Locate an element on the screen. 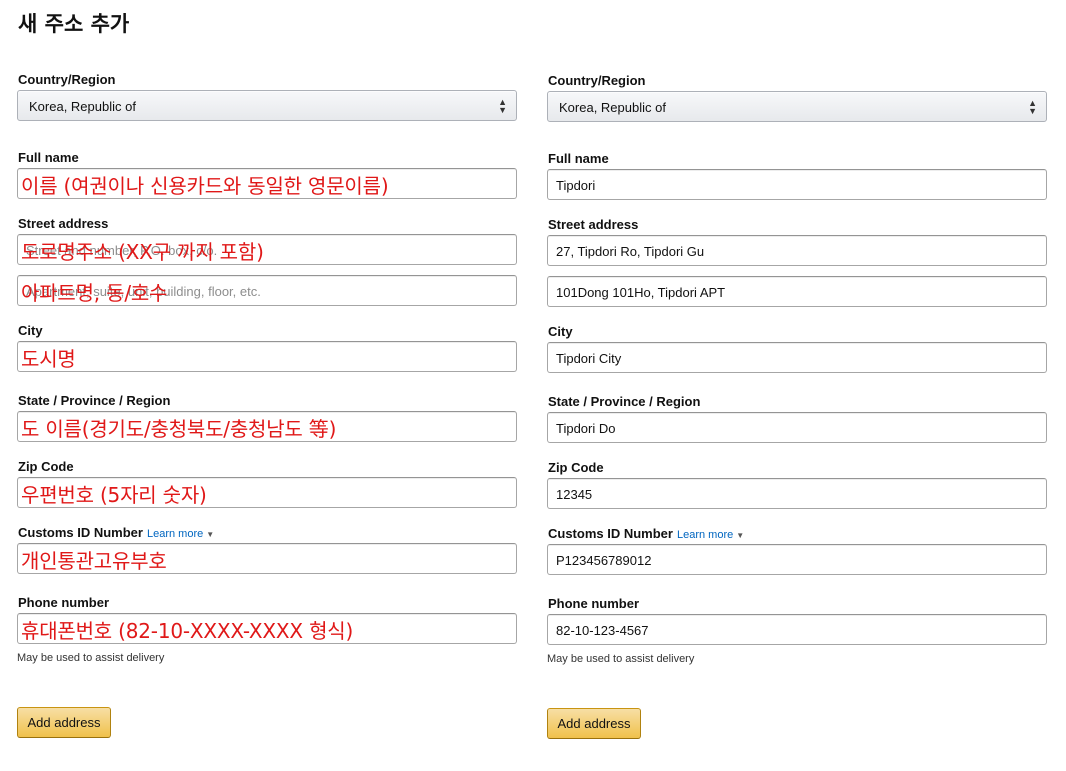 Image resolution: width=1066 pixels, height=771 pixels. street-line2-annotation: 아파트명, 동/호수 is located at coordinates (94, 293).